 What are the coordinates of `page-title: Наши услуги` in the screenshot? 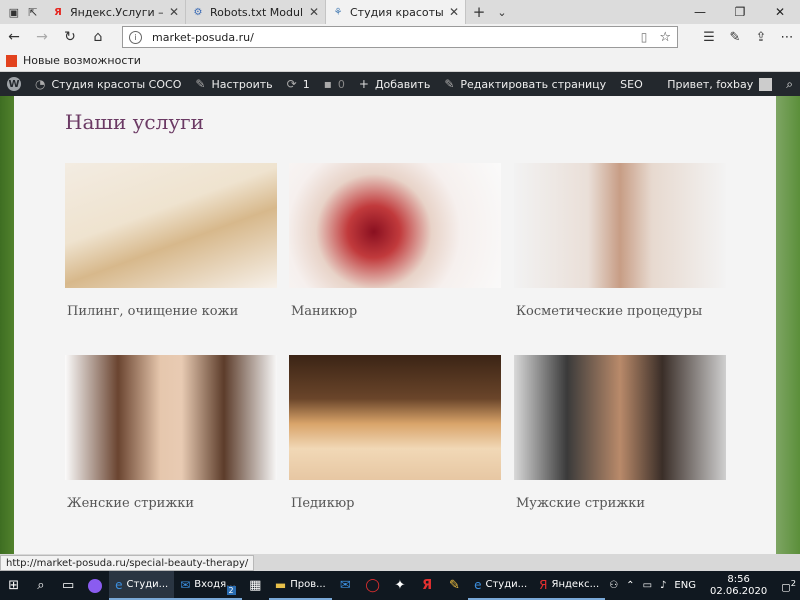 It's located at (134, 122).